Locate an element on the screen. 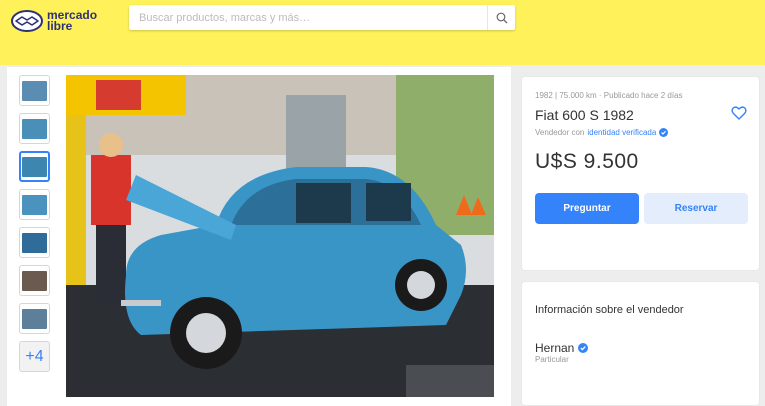  verified-identity-link: identidad verificada is located at coordinates (621, 132).